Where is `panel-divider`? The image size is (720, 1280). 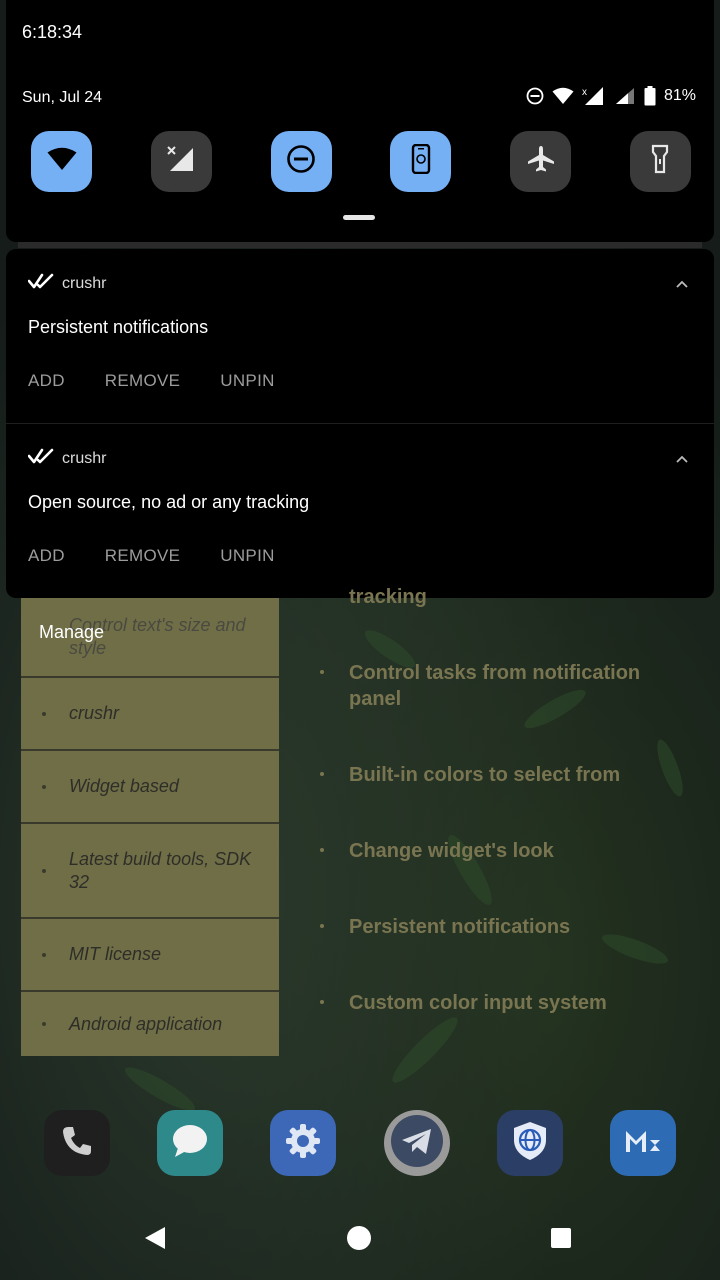 panel-divider is located at coordinates (360, 245).